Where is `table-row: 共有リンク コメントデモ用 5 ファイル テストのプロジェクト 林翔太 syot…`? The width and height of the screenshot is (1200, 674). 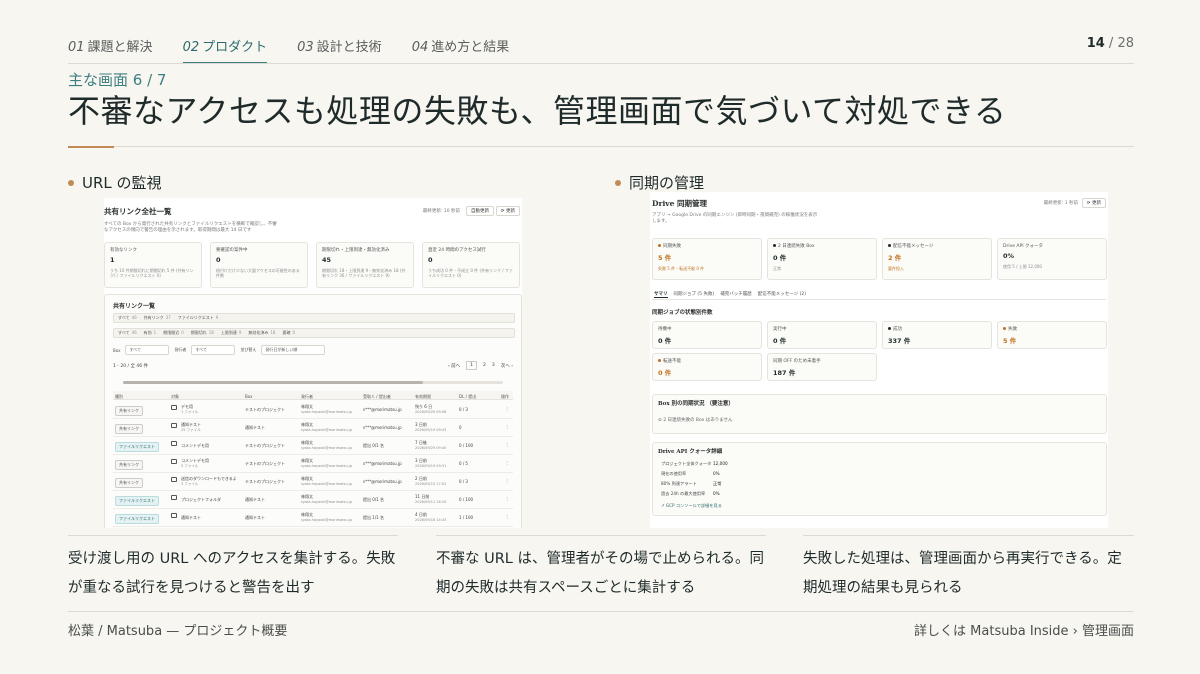
table-row: 共有リンク コメントデモ用 5 ファイル テストのプロジェクト 林翔太 syot… is located at coordinates (313, 464).